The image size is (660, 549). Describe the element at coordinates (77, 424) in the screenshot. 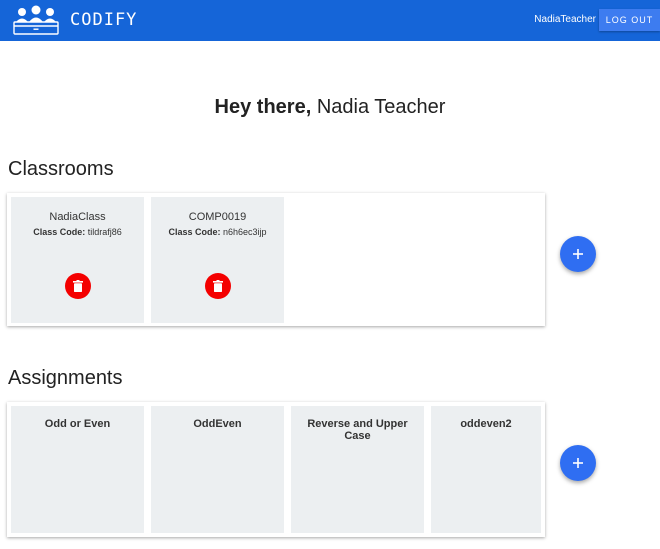

I see `assignment-name: Odd or Even` at that location.